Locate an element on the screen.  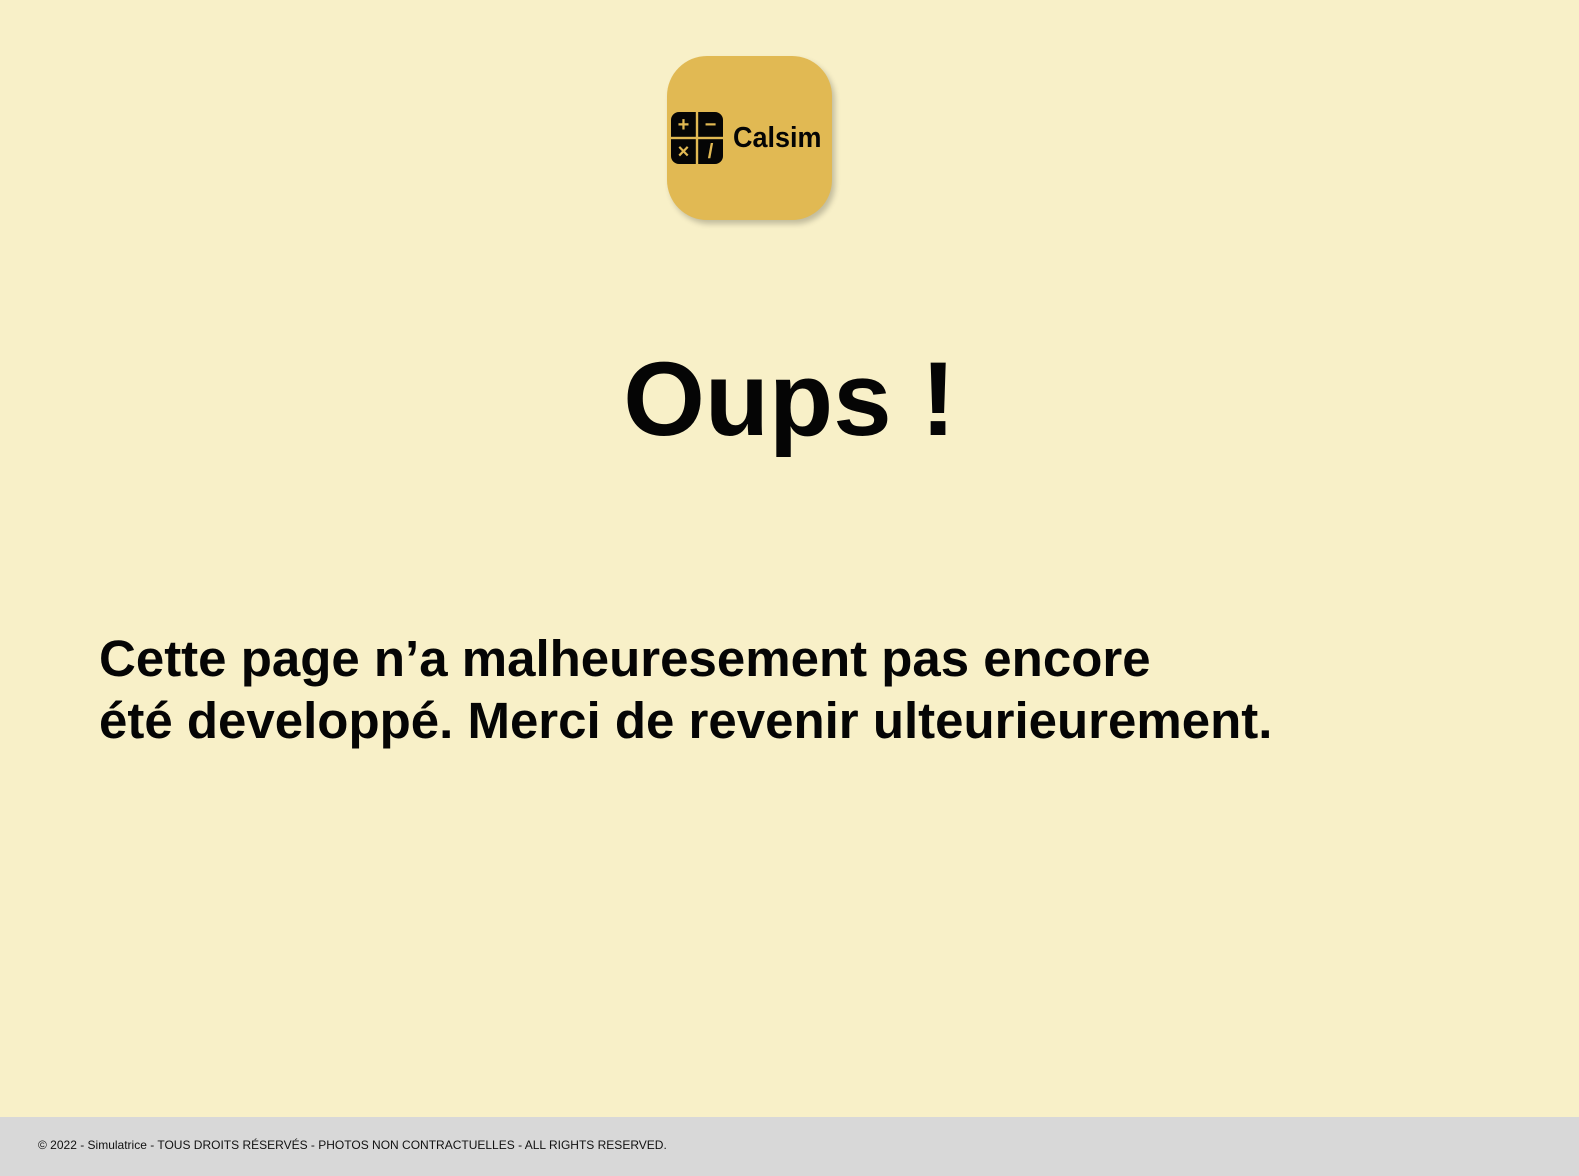
calsim-logo: + − × / Calsim is located at coordinates (749, 138).